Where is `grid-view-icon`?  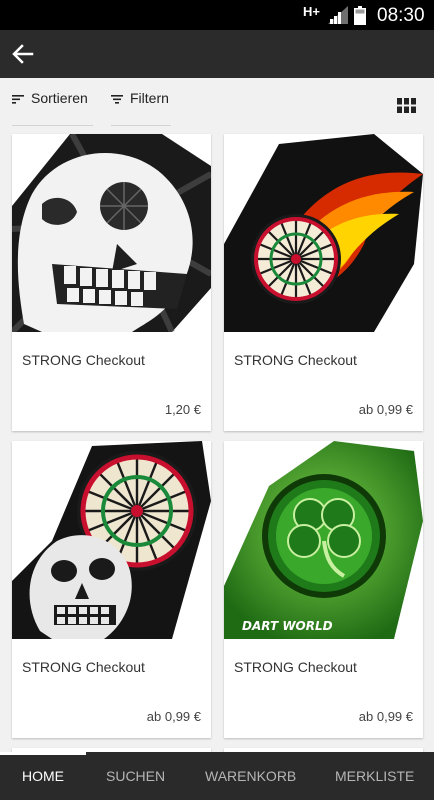
grid-view-icon is located at coordinates (406, 105).